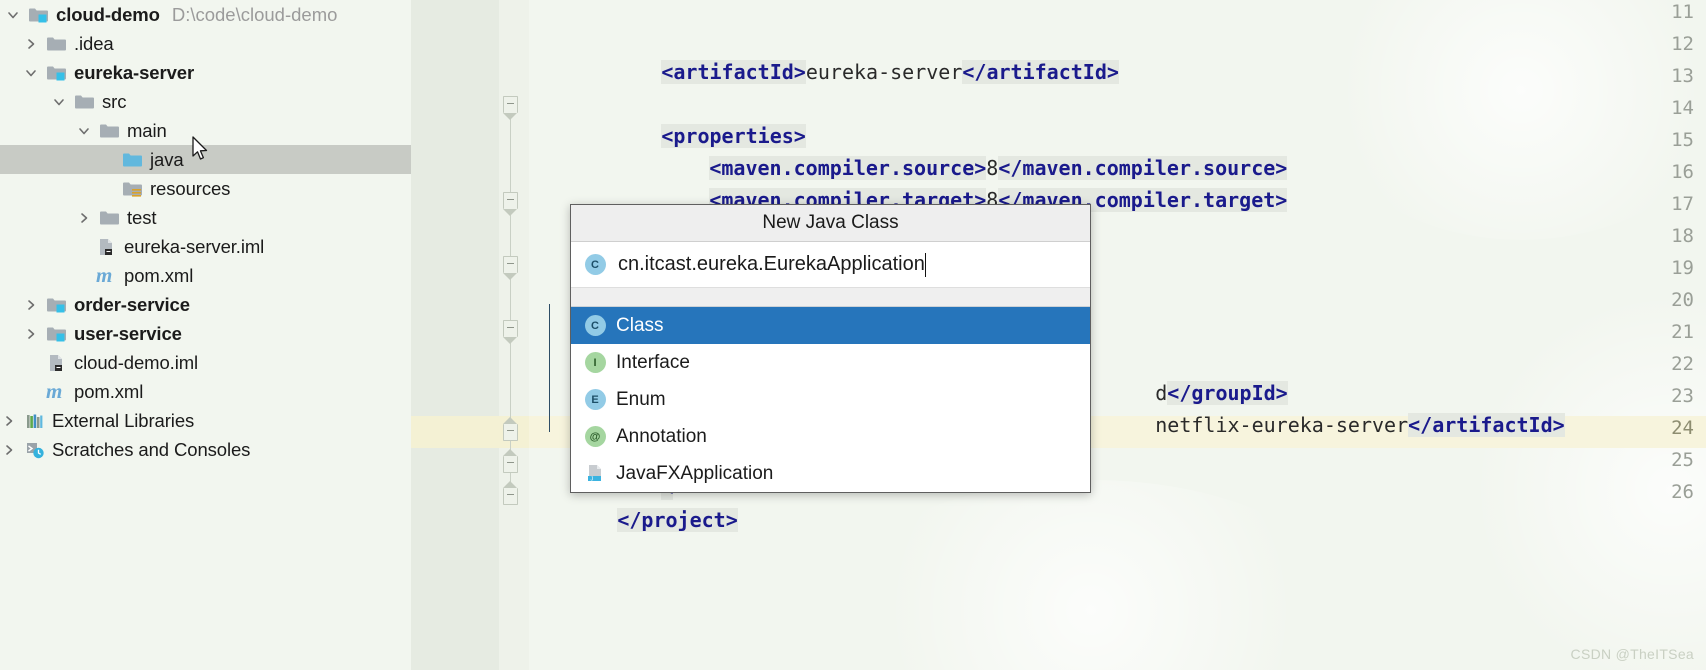 The image size is (1706, 670). I want to click on dialog-option-label: Class, so click(640, 325).